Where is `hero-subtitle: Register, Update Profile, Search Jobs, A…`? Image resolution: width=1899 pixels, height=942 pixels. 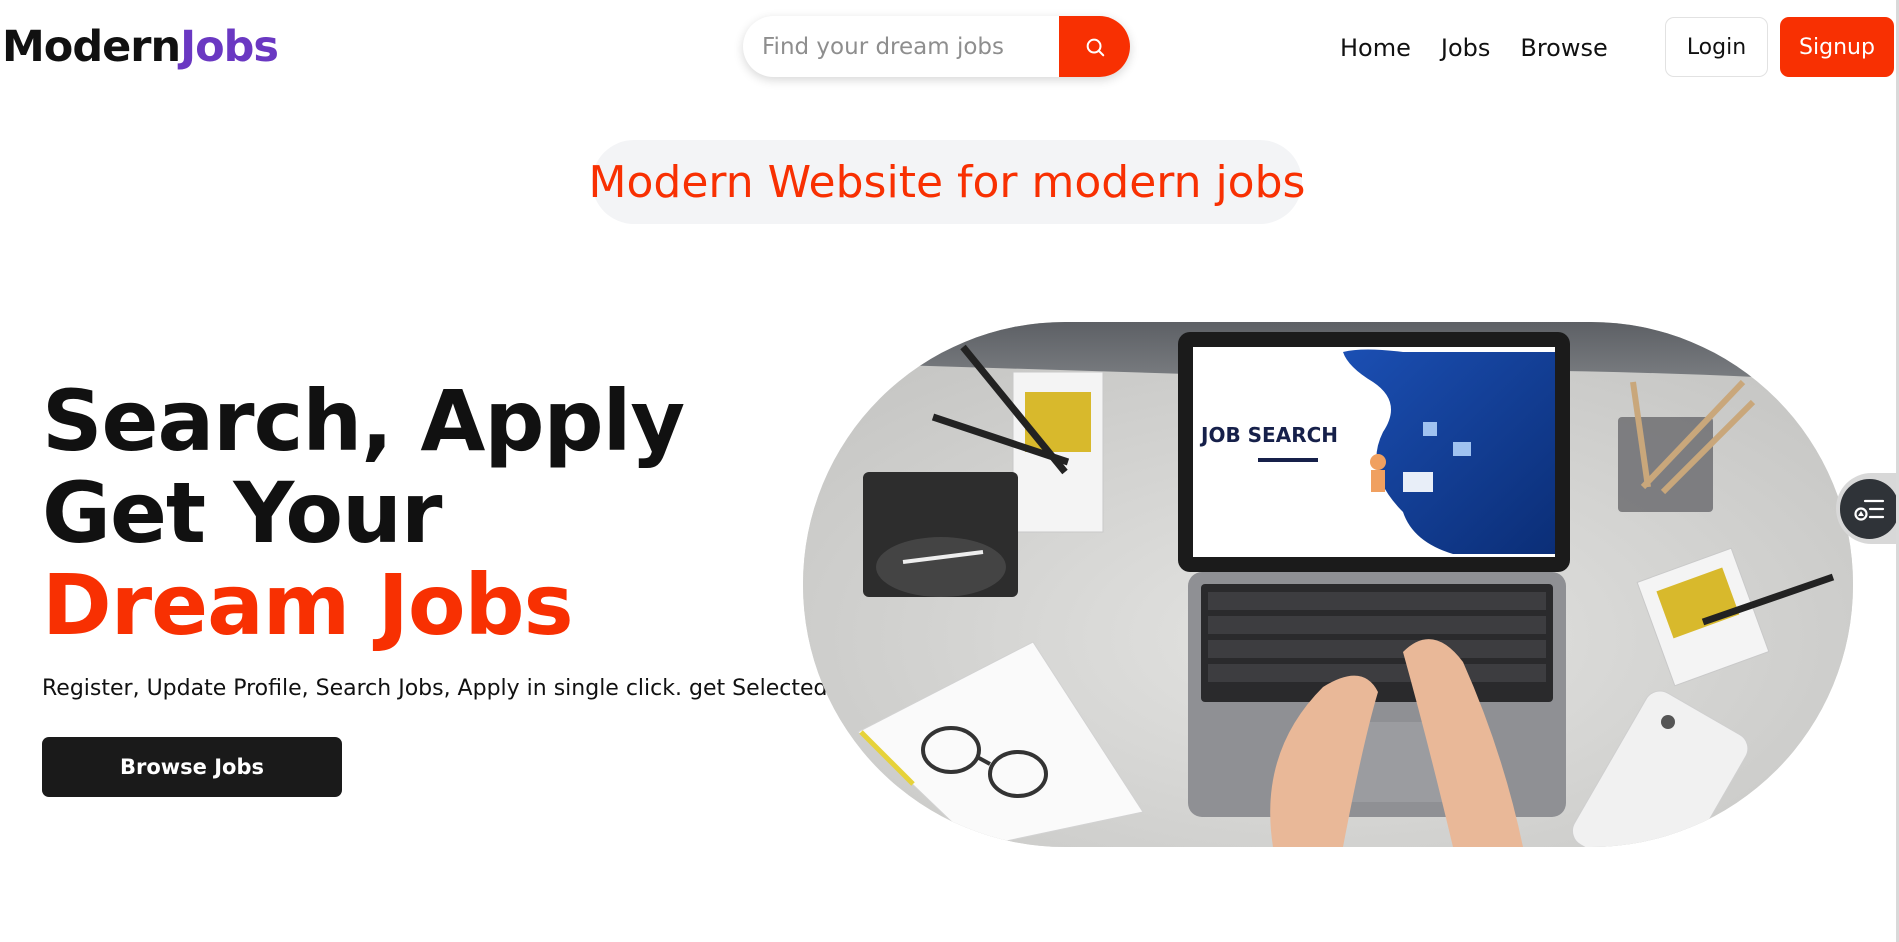 hero-subtitle: Register, Update Profile, Search Jobs, A… is located at coordinates (444, 688).